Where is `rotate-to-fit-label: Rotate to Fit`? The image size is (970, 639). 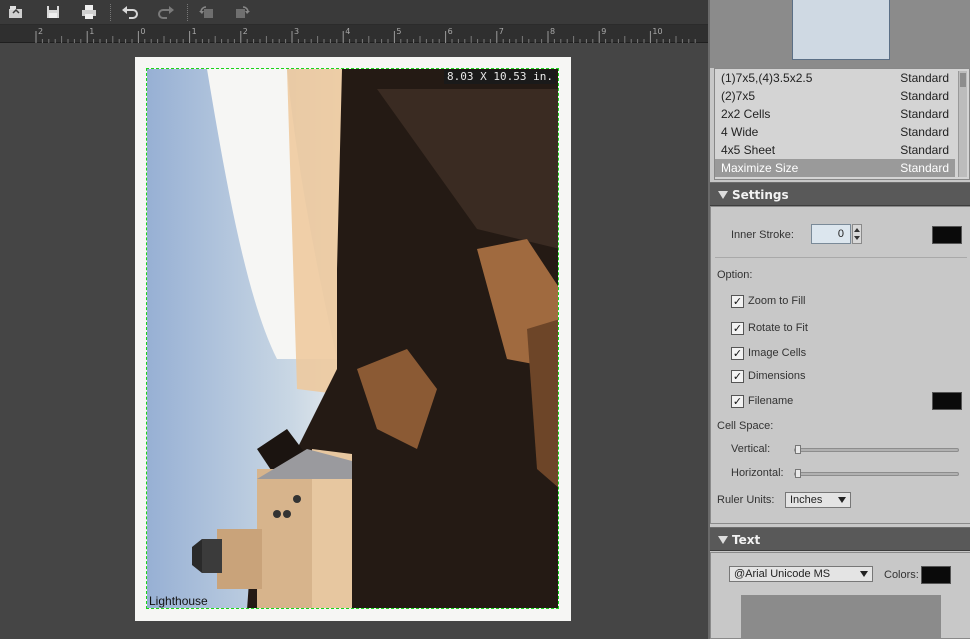 rotate-to-fit-label: Rotate to Fit is located at coordinates (778, 328).